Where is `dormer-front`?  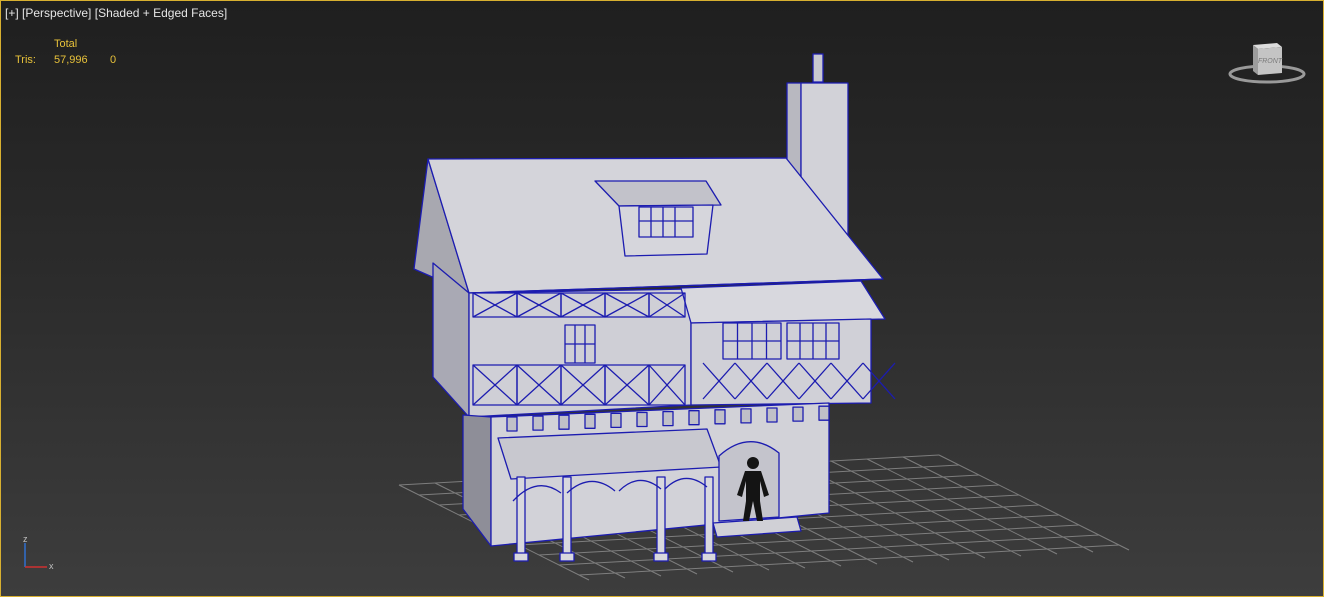 dormer-front is located at coordinates (666, 230).